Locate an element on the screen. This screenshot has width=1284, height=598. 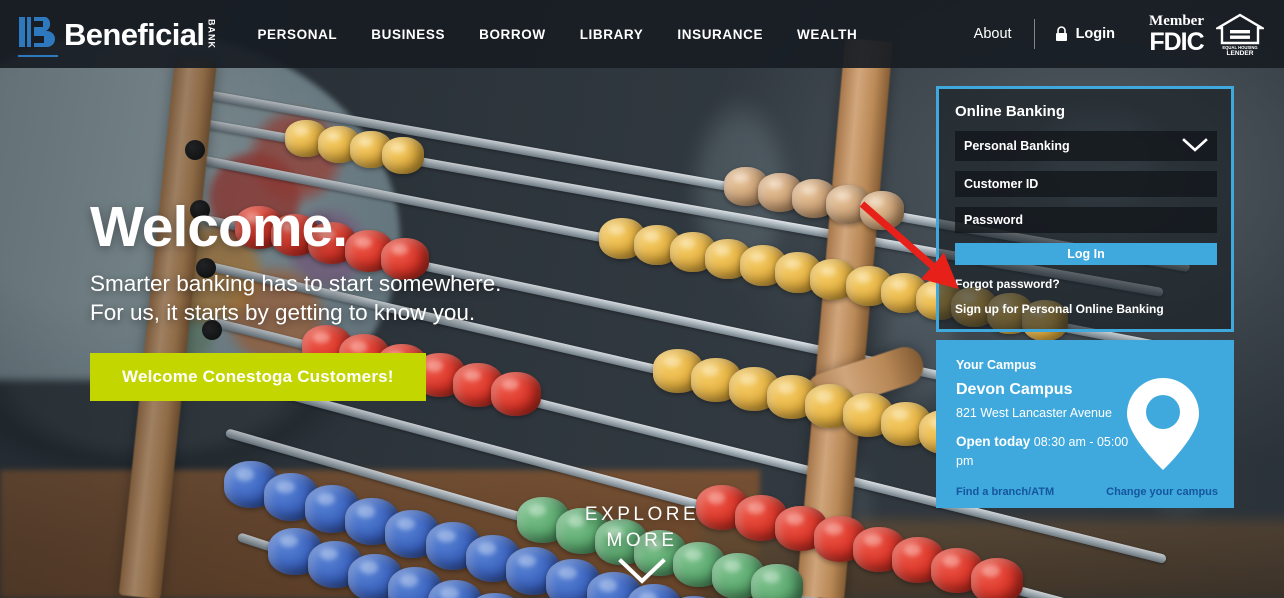
header-login-link: Login is located at coordinates (1085, 34).